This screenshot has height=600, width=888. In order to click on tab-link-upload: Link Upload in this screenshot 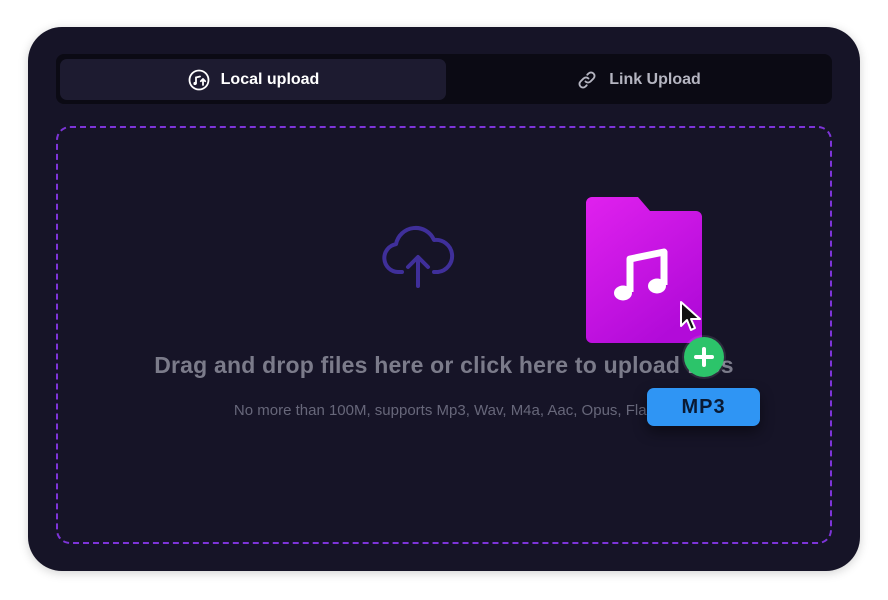, I will do `click(638, 79)`.